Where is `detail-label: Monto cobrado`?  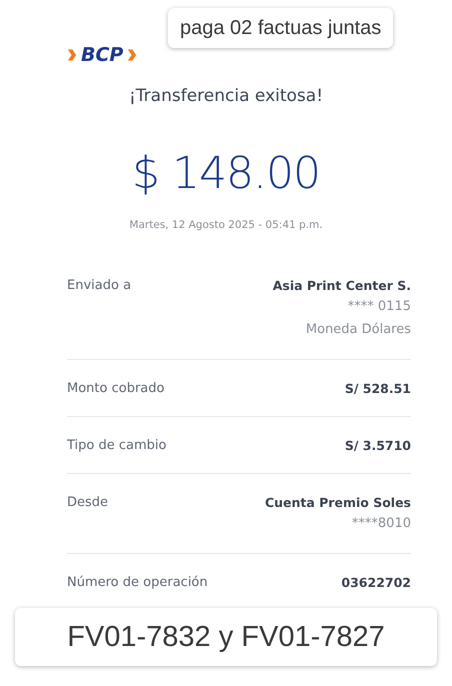
detail-label: Monto cobrado is located at coordinates (115, 389).